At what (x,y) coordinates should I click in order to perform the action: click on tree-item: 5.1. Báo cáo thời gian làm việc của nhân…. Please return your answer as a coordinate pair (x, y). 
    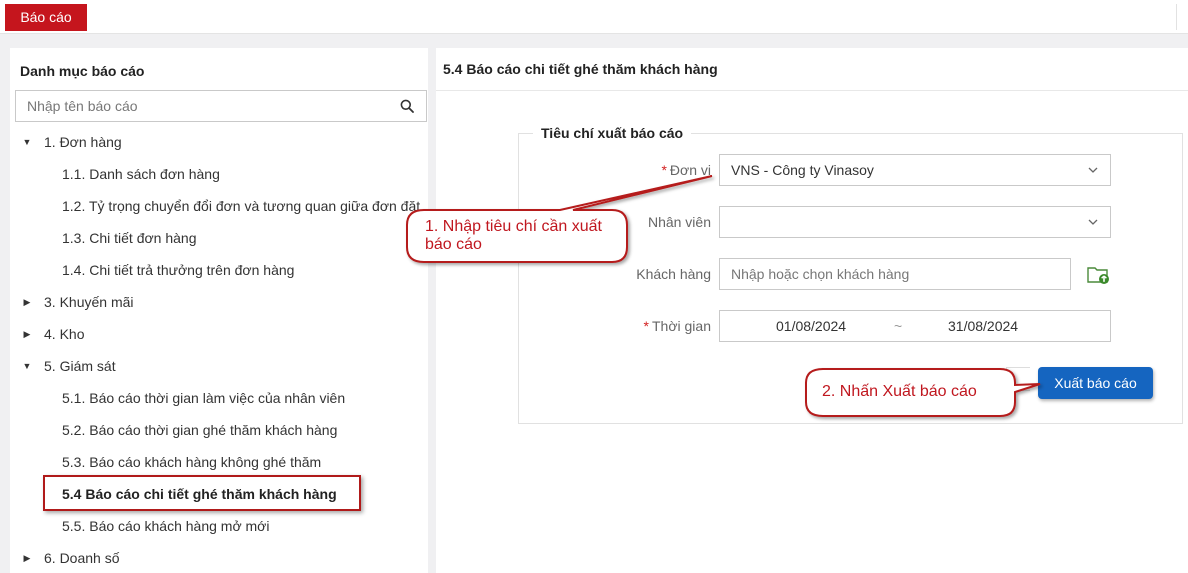
    Looking at the image, I should click on (219, 398).